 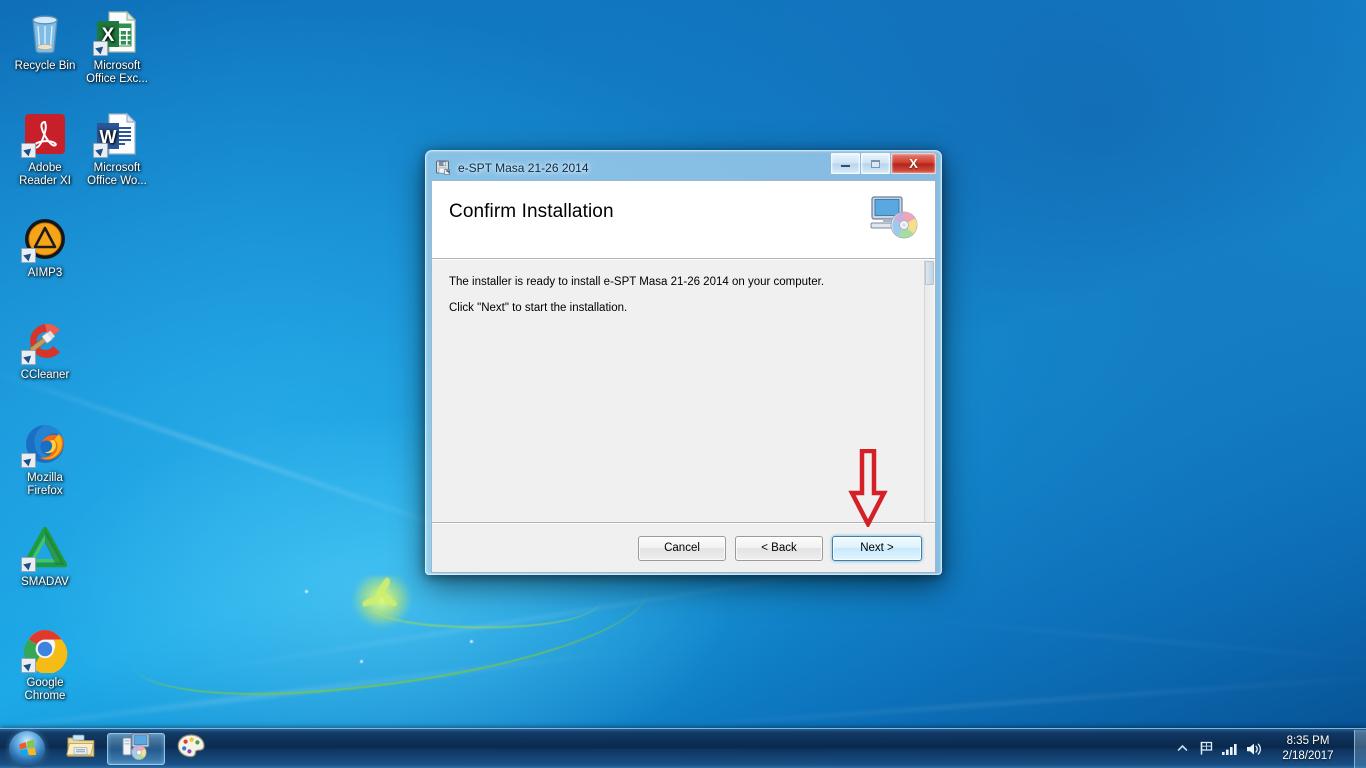 I want to click on show-desktop-button, so click(x=1360, y=748).